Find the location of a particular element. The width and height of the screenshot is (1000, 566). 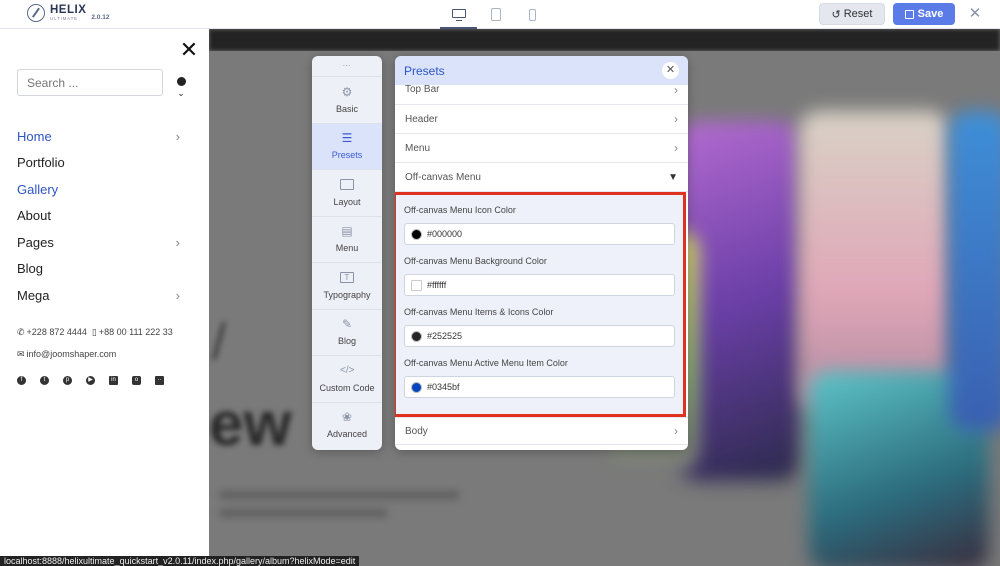

sidebar-item-presets: ☰ Presets is located at coordinates (347, 145).